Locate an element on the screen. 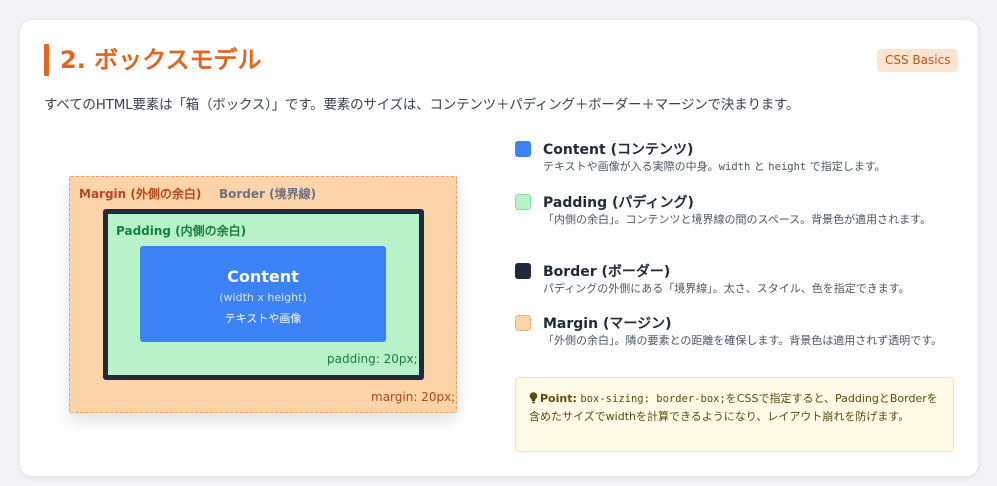  padding-label: Padding (内側の余白) is located at coordinates (181, 231).